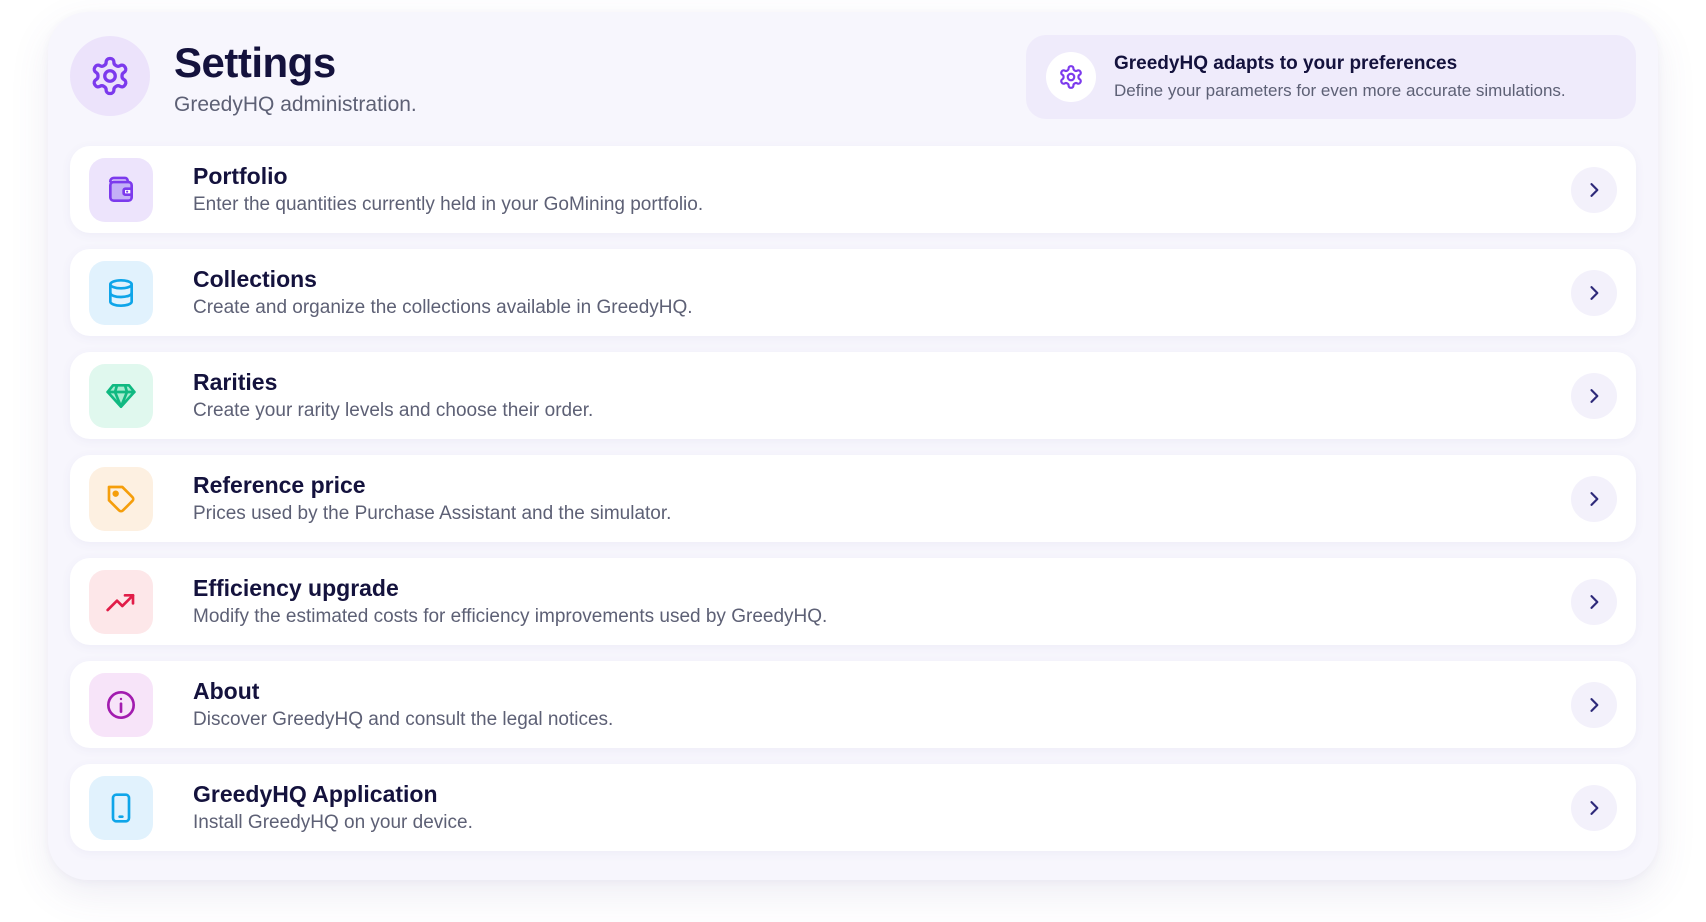 Image resolution: width=1706 pixels, height=922 pixels. What do you see at coordinates (121, 190) in the screenshot?
I see `wallet-icon` at bounding box center [121, 190].